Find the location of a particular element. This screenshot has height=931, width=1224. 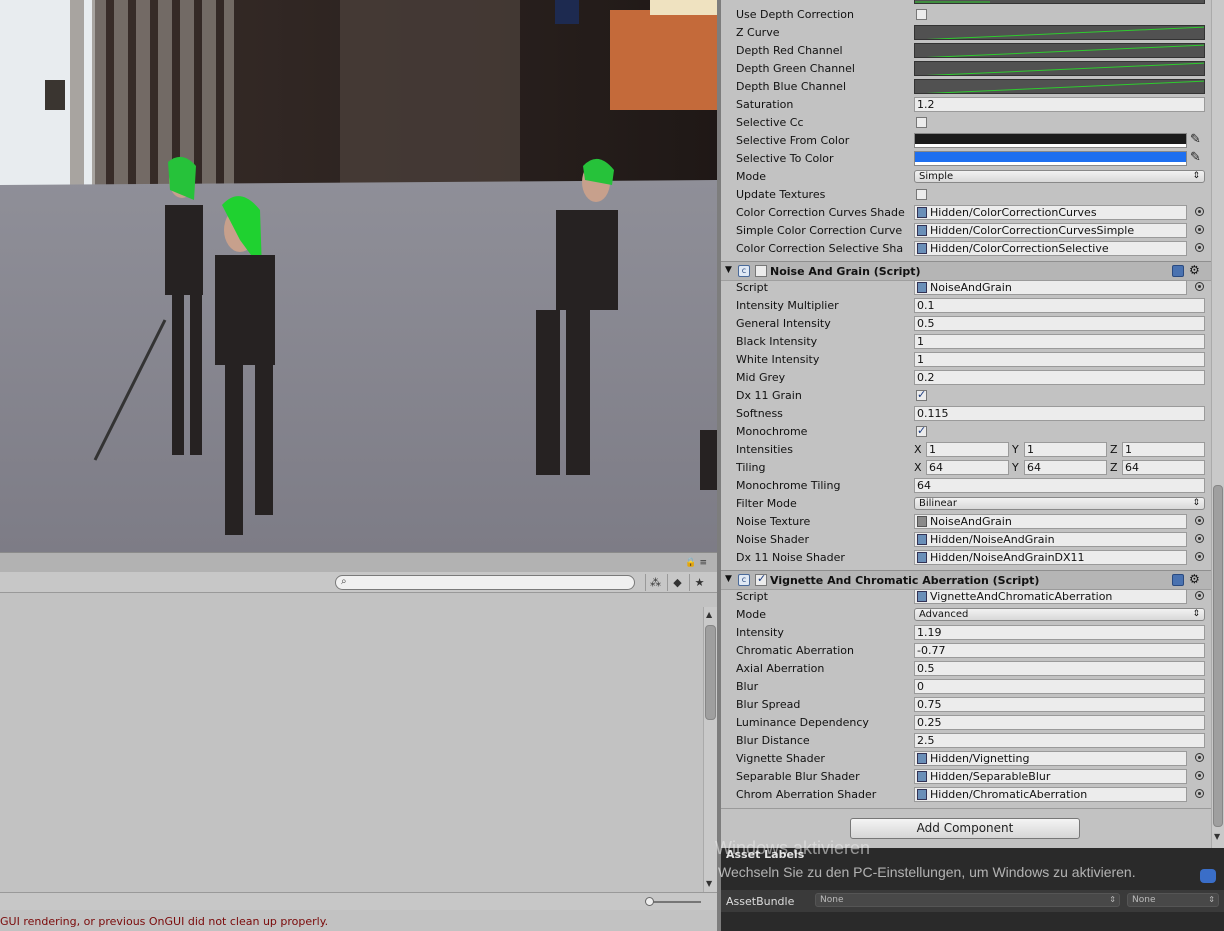

tiling-z-component: Z 64 is located at coordinates (1157, 467).